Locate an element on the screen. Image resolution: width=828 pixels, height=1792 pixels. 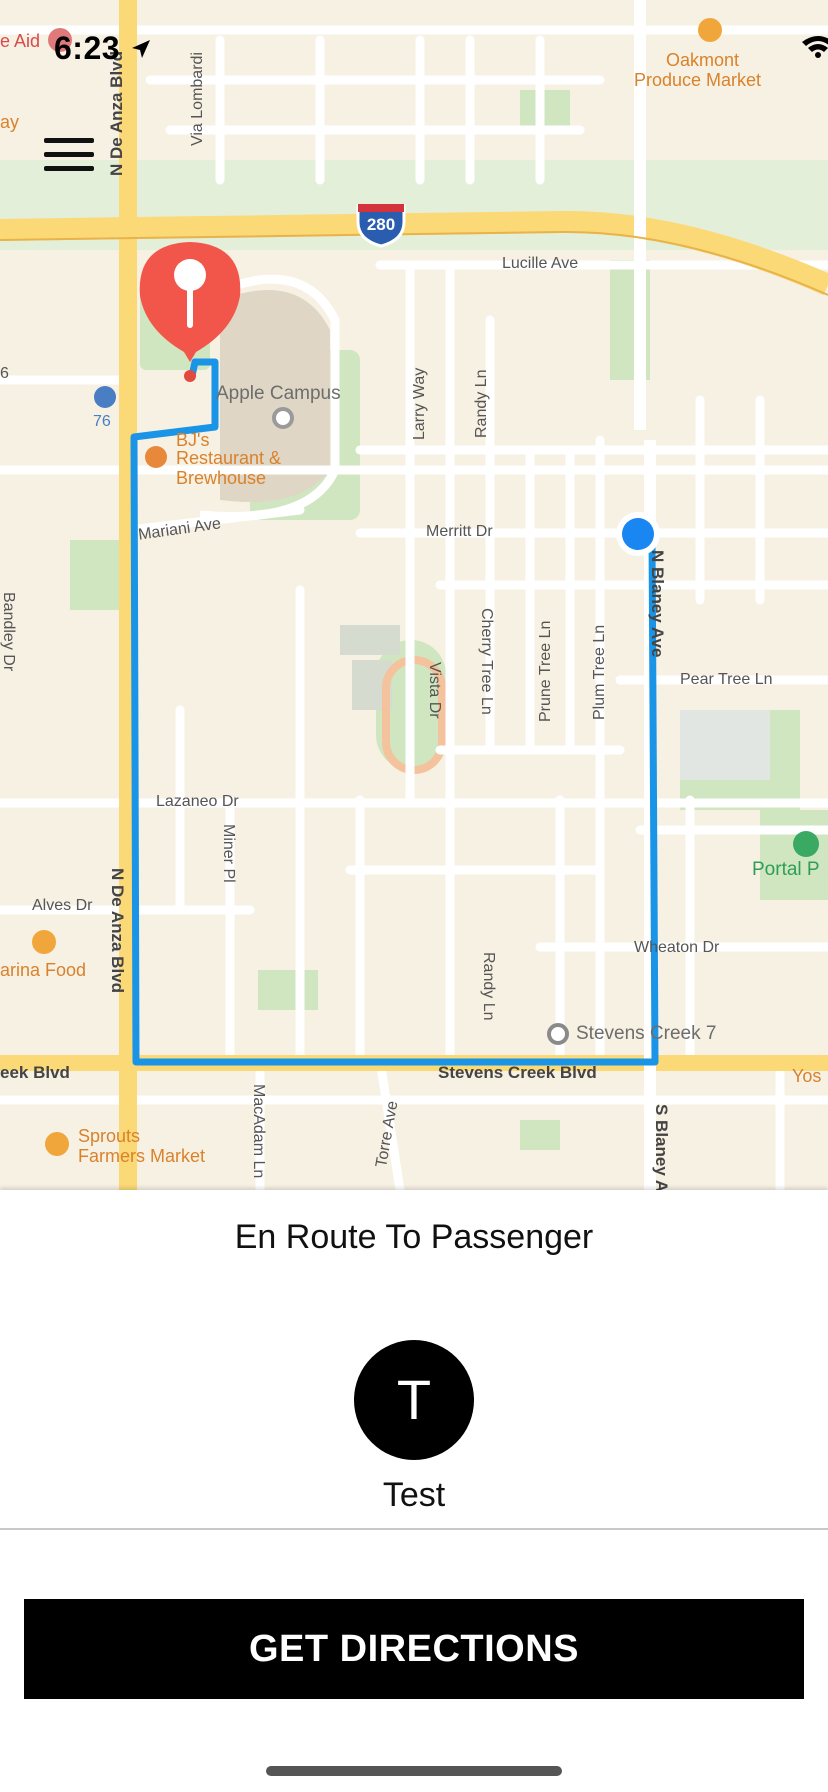
road-label-lucille: Lucille Ave is located at coordinates (540, 263).